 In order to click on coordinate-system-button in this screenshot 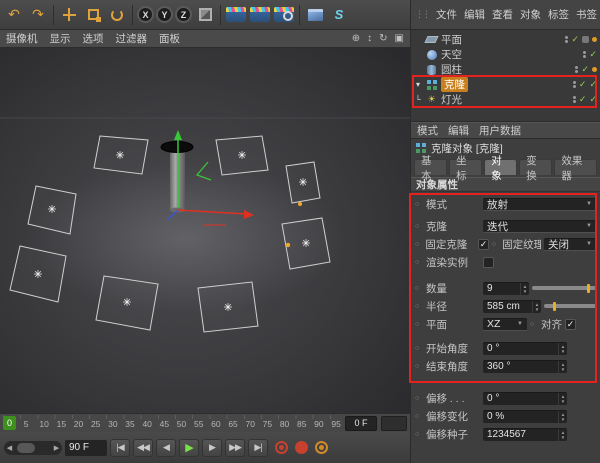, I will do `click(205, 15)`.